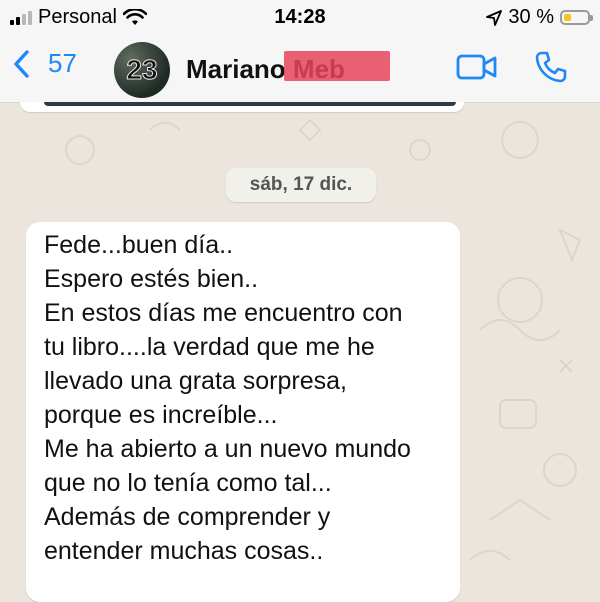  Describe the element at coordinates (187, 517) in the screenshot. I see `message-line: Además de comprender y` at that location.